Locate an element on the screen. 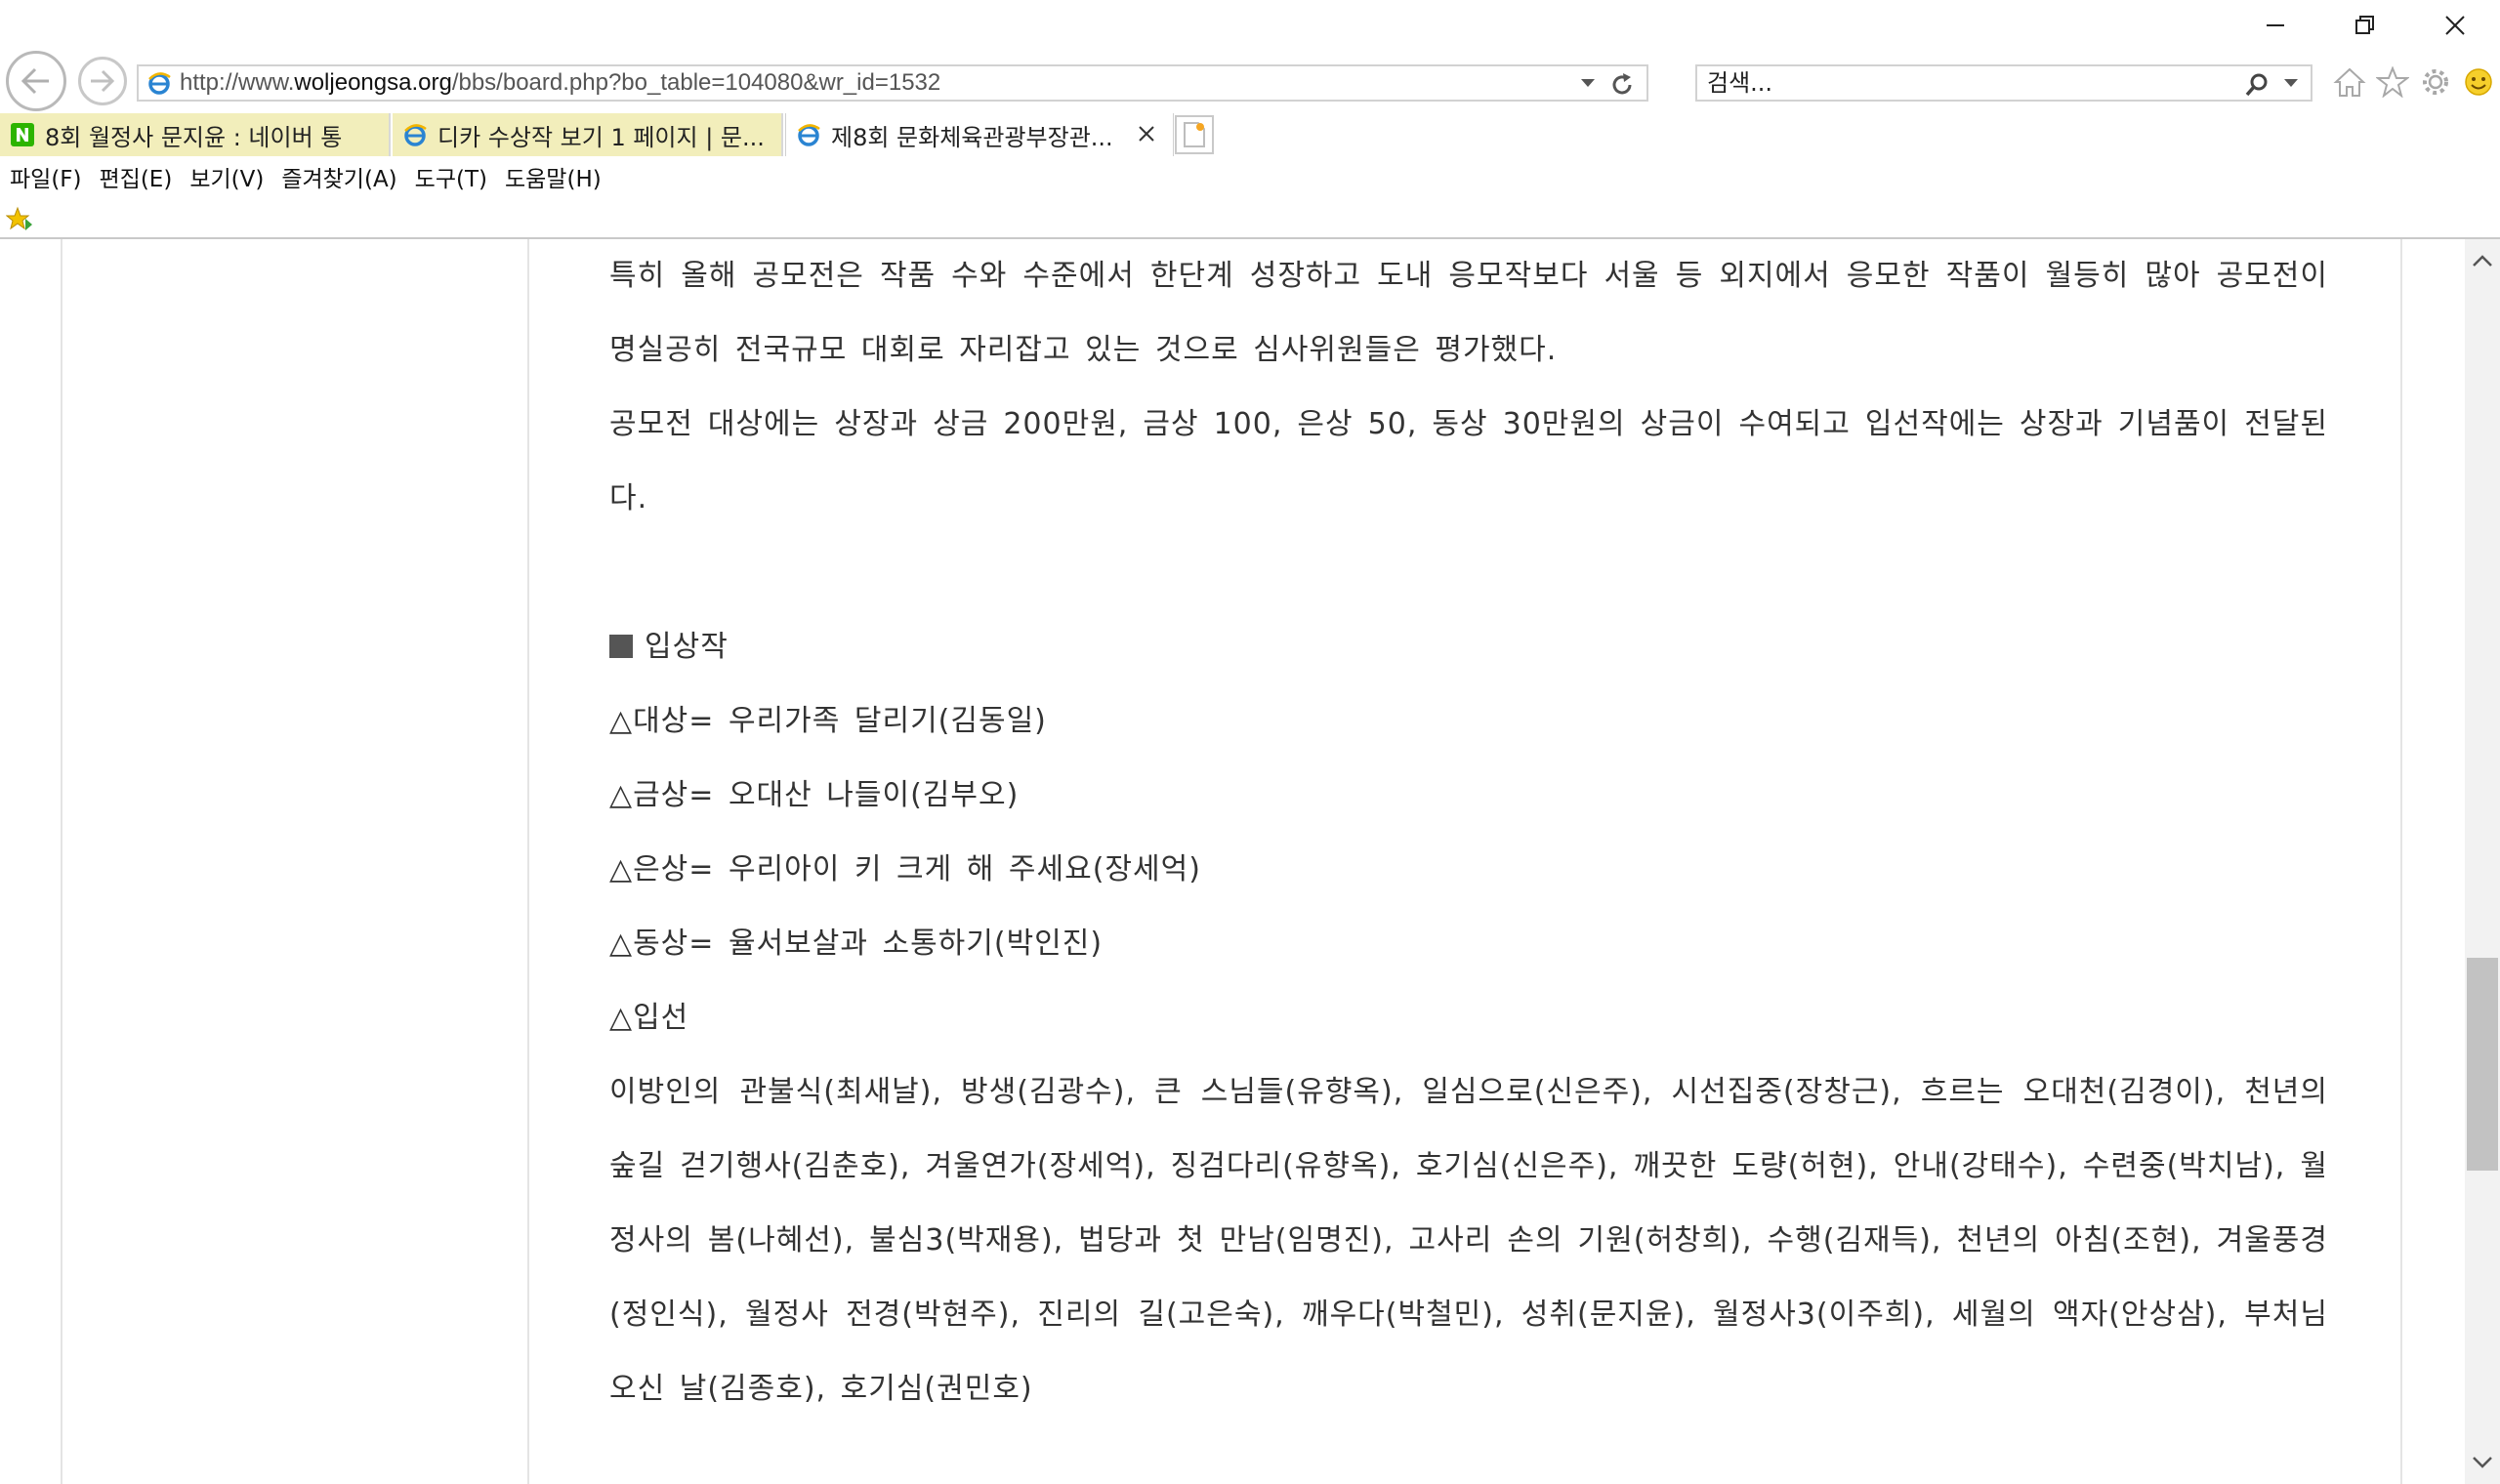 This screenshot has width=2500, height=1484. forward-icon is located at coordinates (103, 81).